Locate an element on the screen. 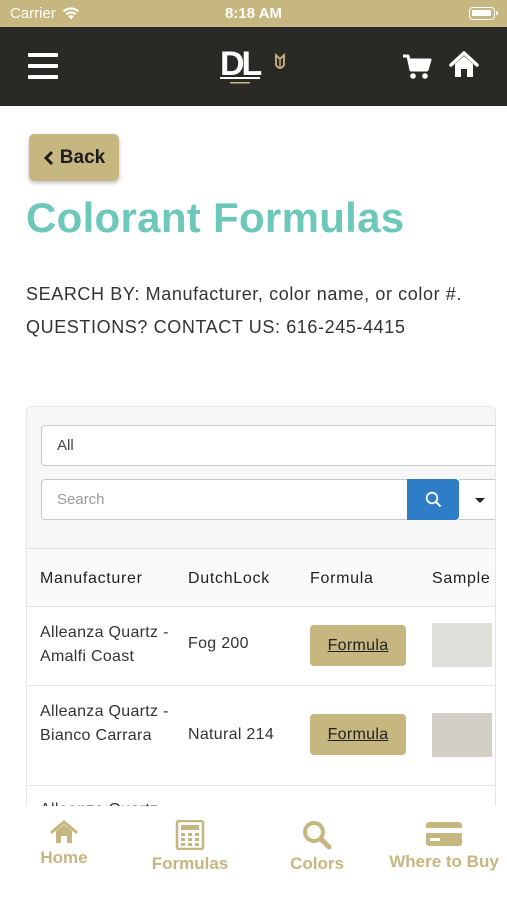  cell-dutchlock: Natural 214 is located at coordinates (231, 734).